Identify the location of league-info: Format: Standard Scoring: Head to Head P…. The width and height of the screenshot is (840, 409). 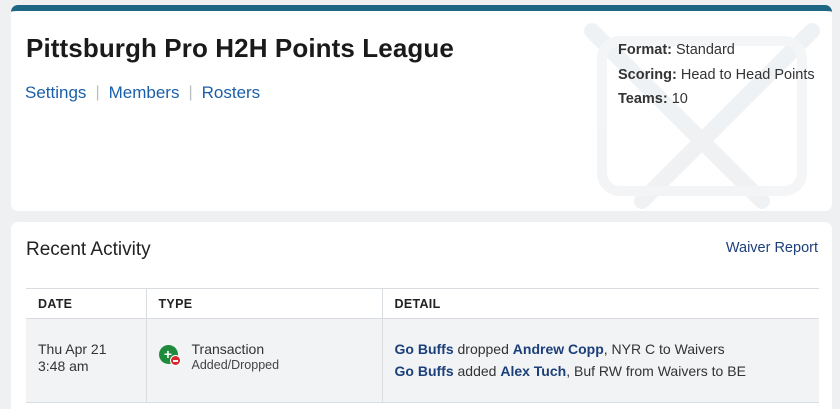
(716, 75).